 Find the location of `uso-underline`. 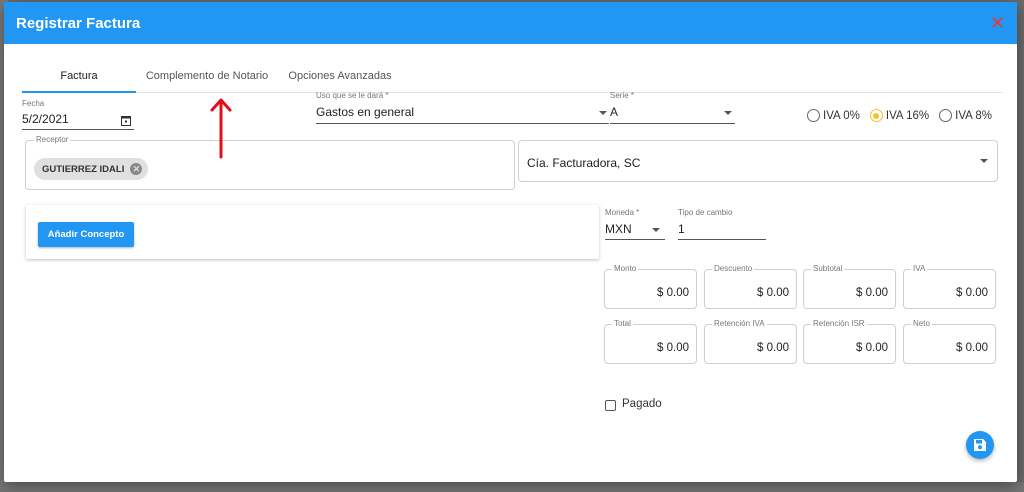

uso-underline is located at coordinates (462, 123).